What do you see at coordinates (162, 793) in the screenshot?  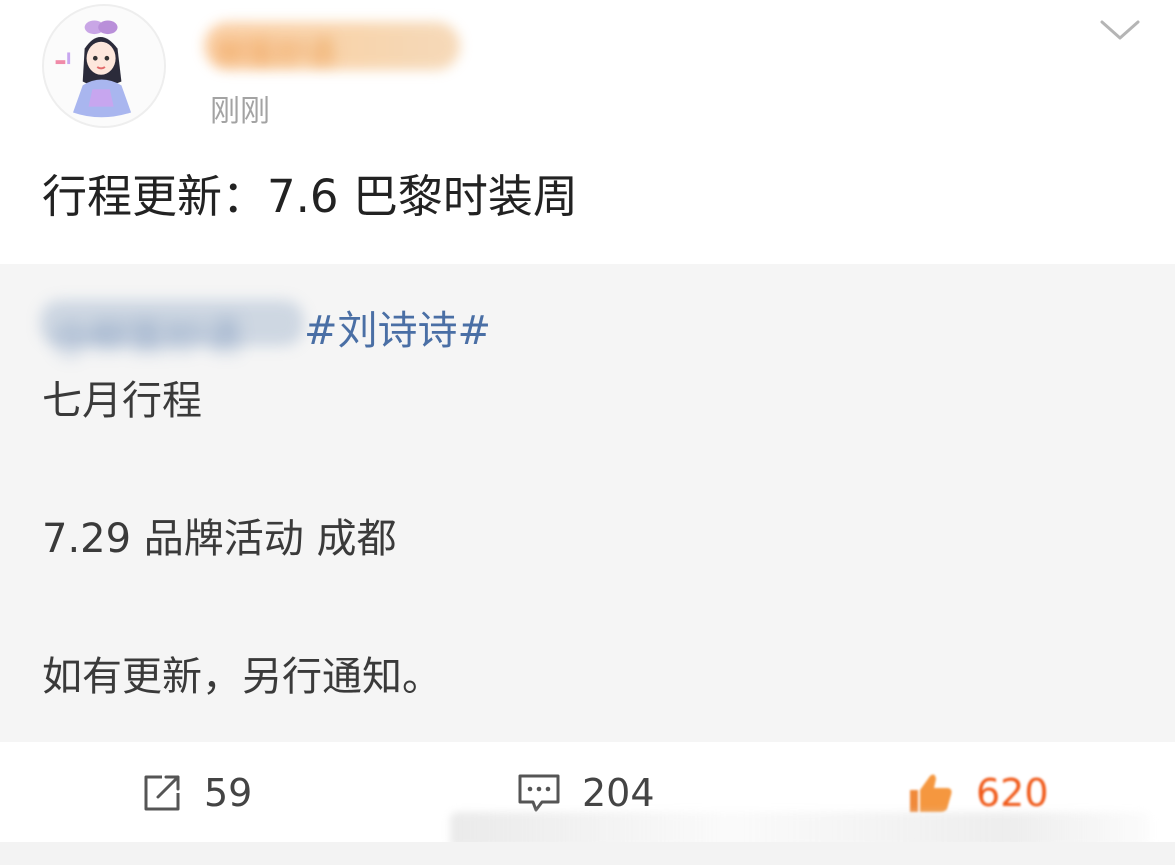 I see `share-icon` at bounding box center [162, 793].